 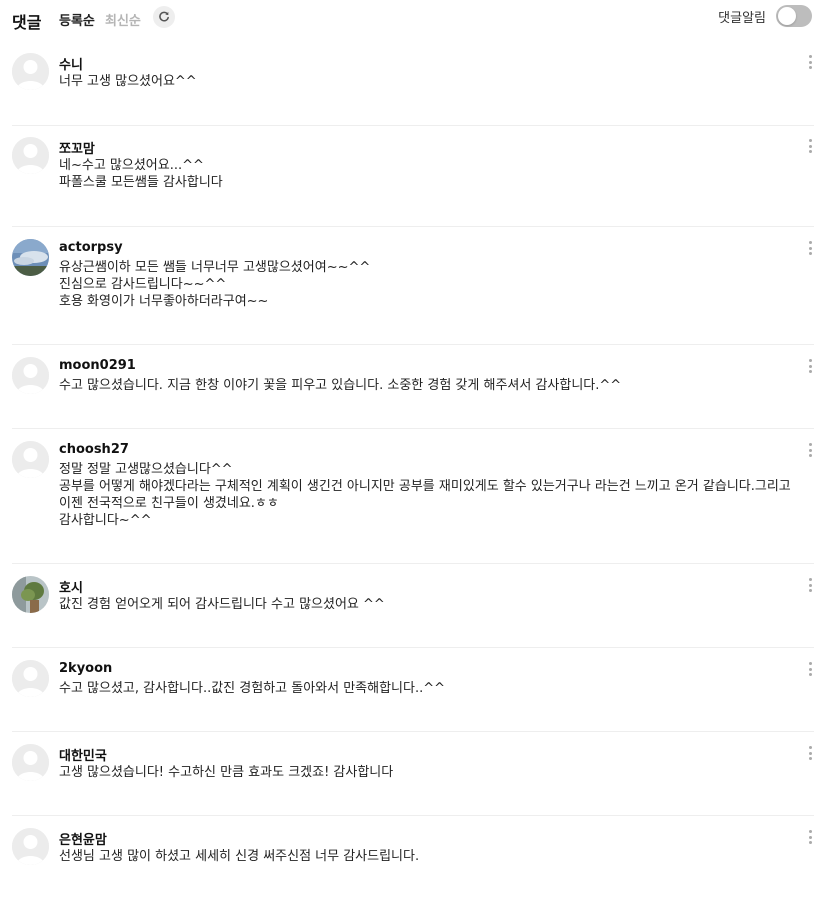 What do you see at coordinates (787, 16) in the screenshot?
I see `toggle-knob` at bounding box center [787, 16].